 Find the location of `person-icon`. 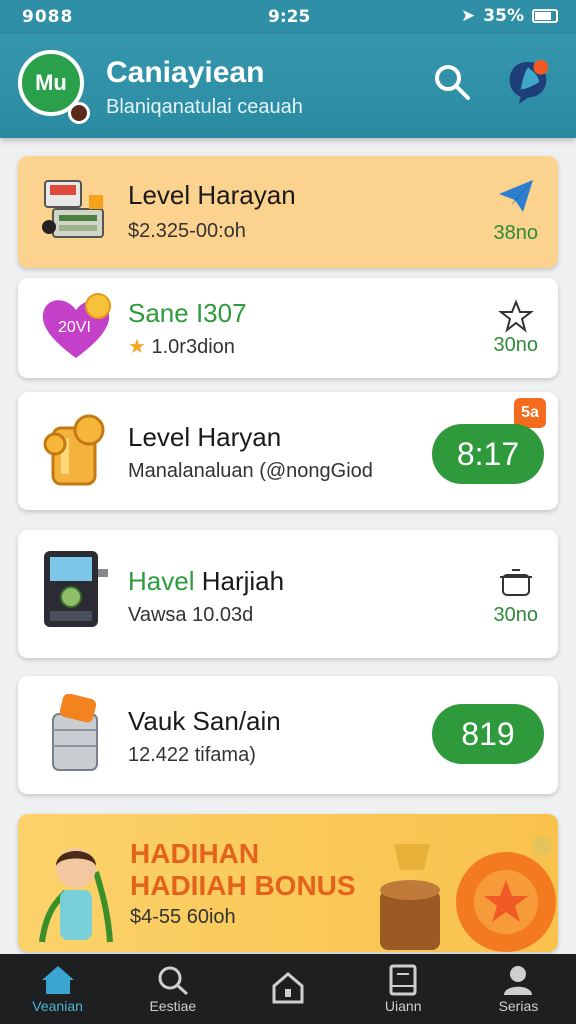

person-icon is located at coordinates (518, 980).